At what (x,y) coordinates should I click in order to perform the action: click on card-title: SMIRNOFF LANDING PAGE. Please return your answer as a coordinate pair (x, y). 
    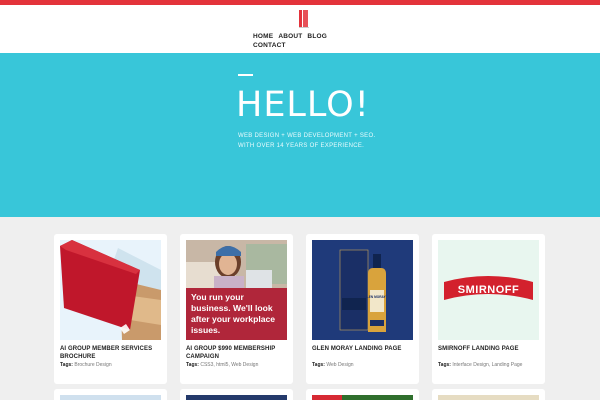
    Looking at the image, I should click on (490, 350).